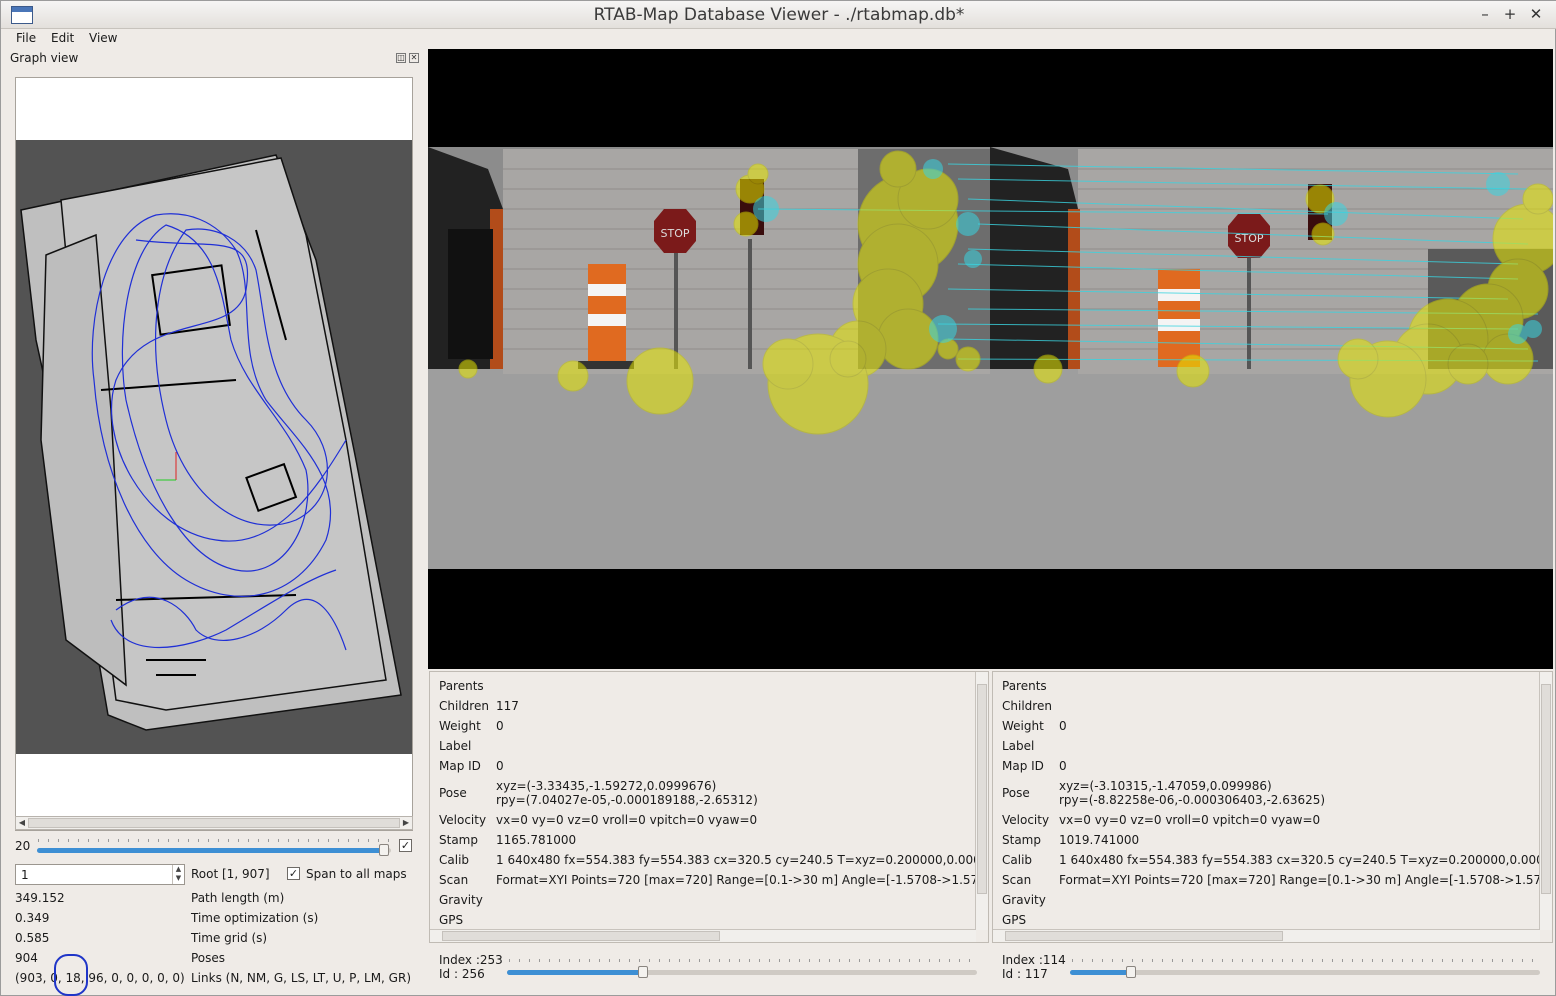  What do you see at coordinates (40, 898) in the screenshot?
I see `path-length-value: 349.152` at bounding box center [40, 898].